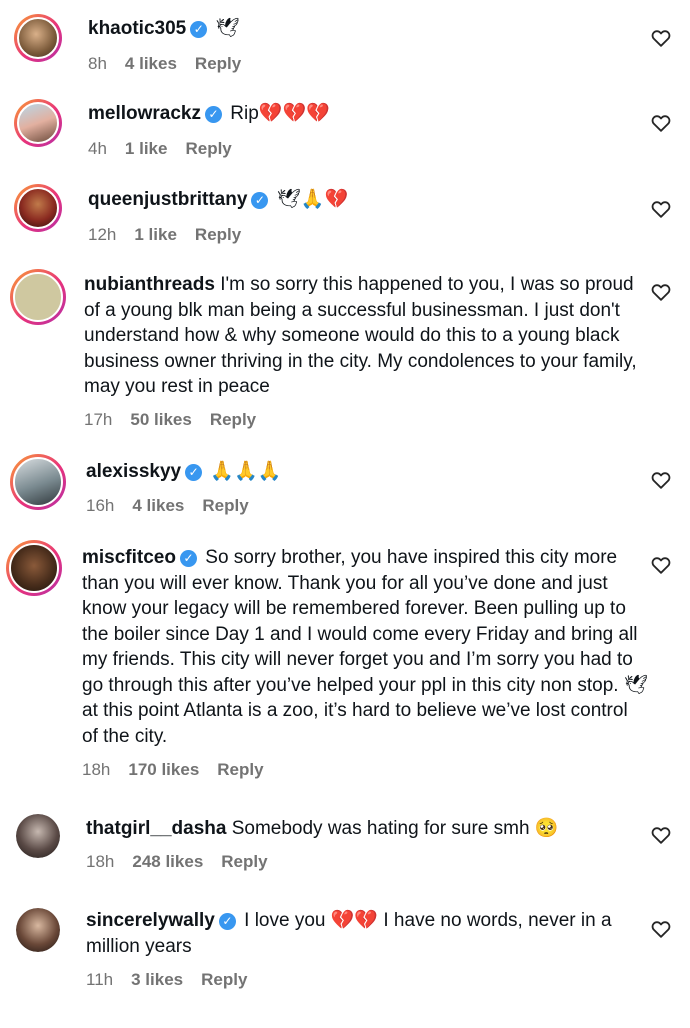 The height and width of the screenshot is (1028, 690). What do you see at coordinates (144, 113) in the screenshot?
I see `username: mellowrackz` at bounding box center [144, 113].